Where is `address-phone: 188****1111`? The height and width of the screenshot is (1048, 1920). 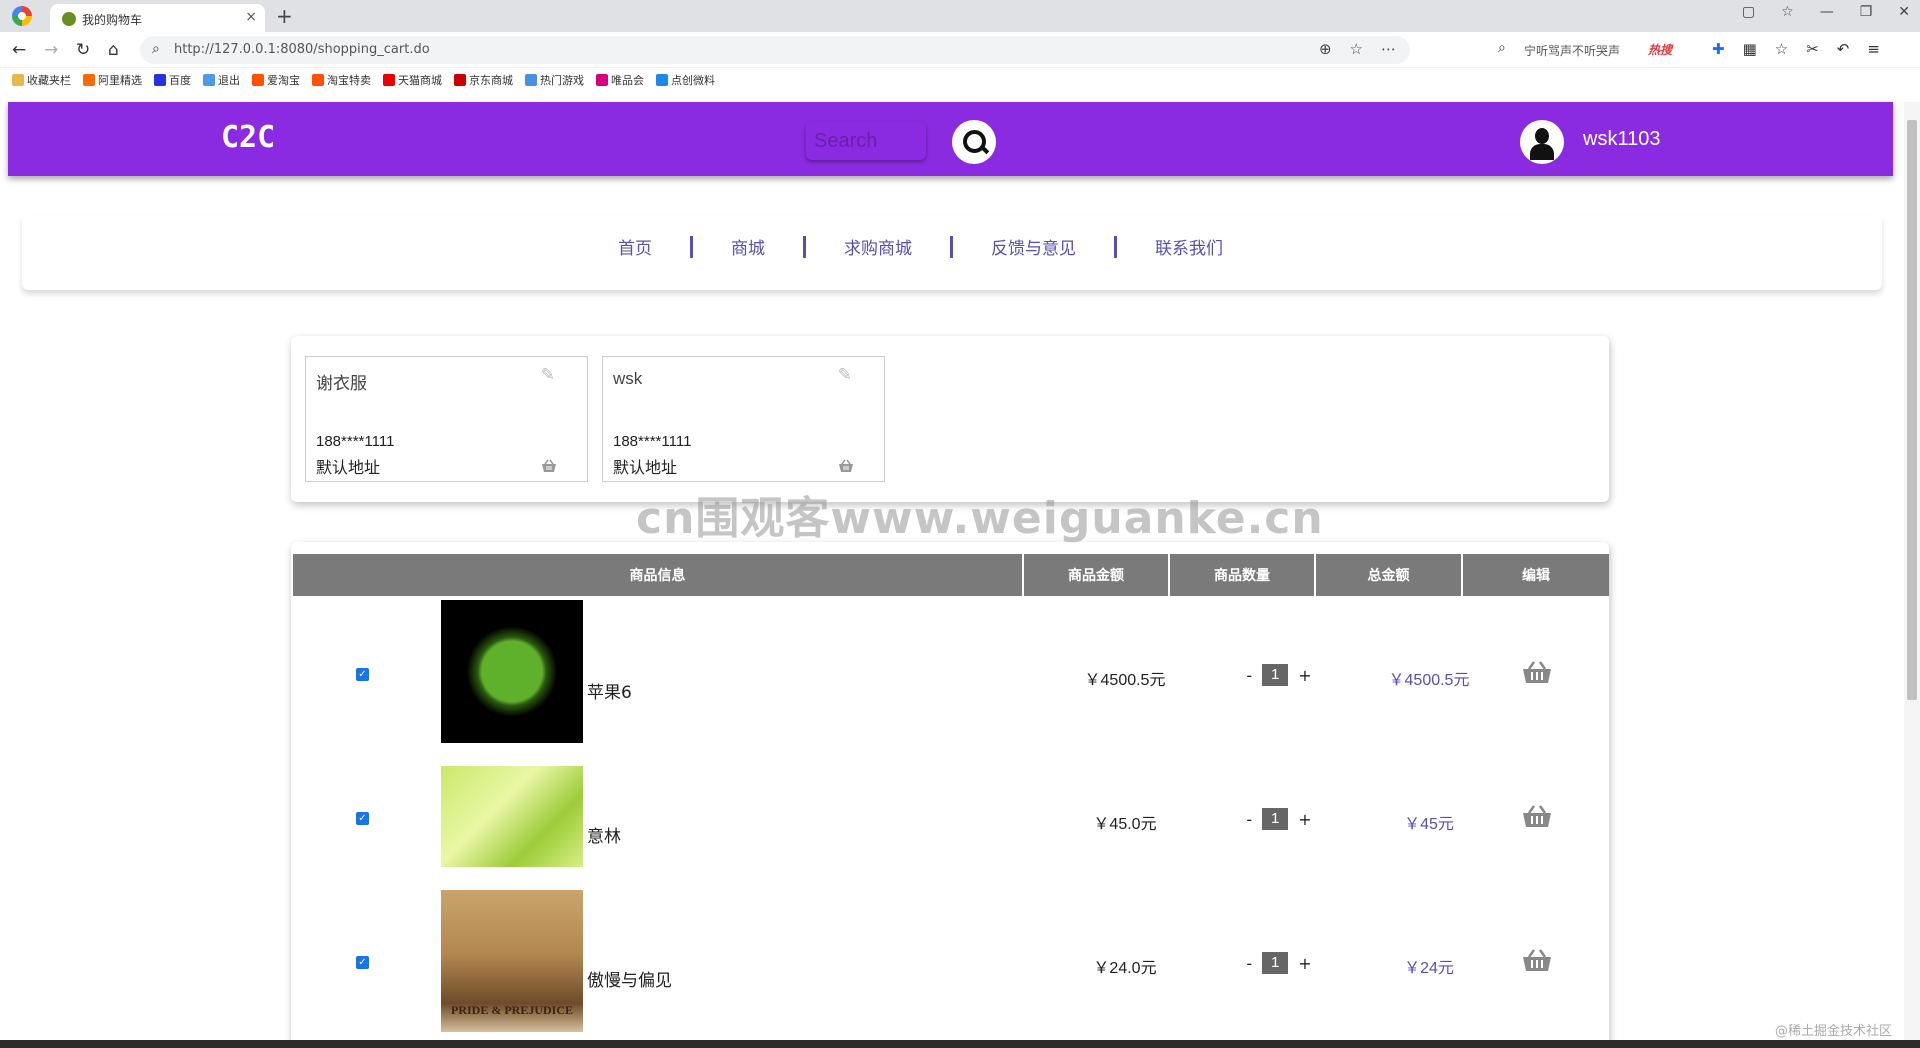 address-phone: 188****1111 is located at coordinates (355, 441).